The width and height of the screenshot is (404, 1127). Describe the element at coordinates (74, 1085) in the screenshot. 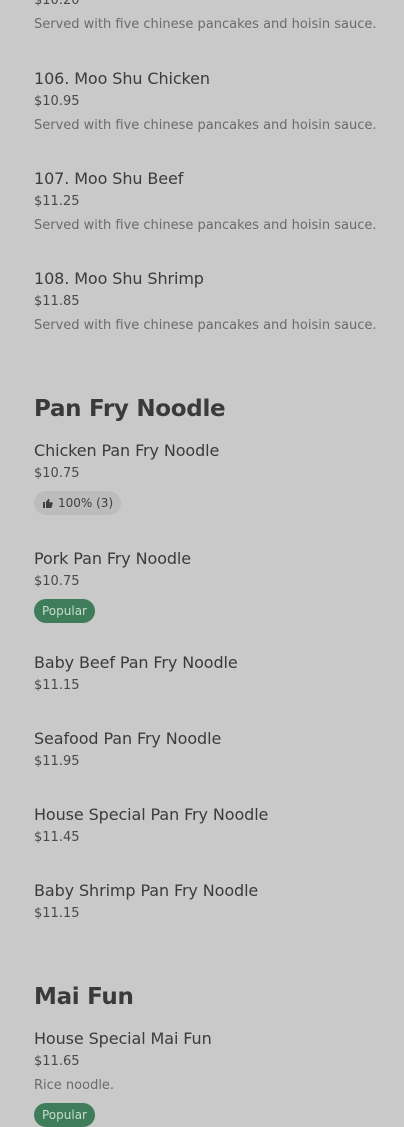

I see `item-description: Rice noodle.` at that location.